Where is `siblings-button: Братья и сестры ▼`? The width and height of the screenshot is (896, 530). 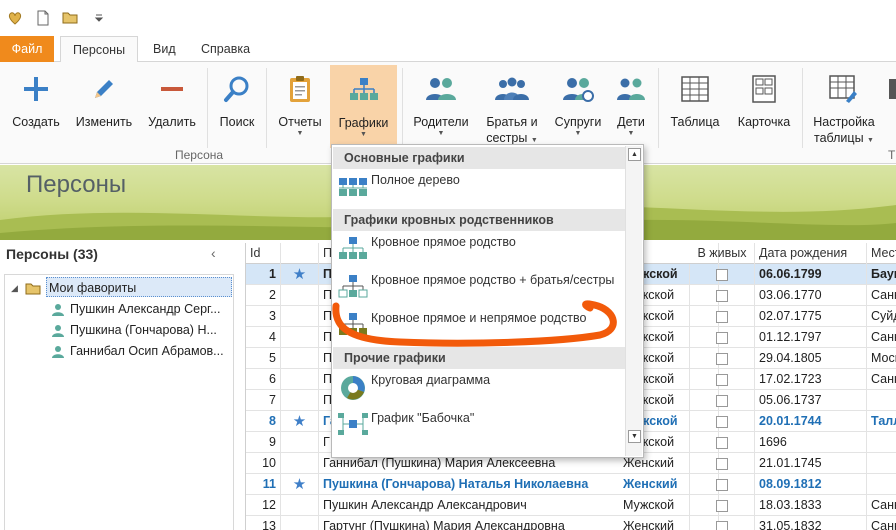
siblings-button: Братья и сестры ▼ is located at coordinates (512, 105).